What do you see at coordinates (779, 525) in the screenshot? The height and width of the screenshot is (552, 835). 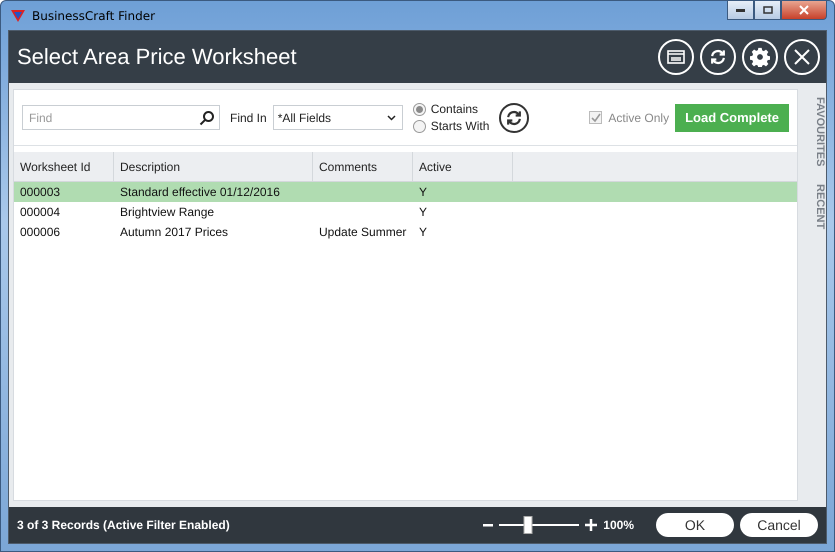 I see `cancel-button: Cancel` at bounding box center [779, 525].